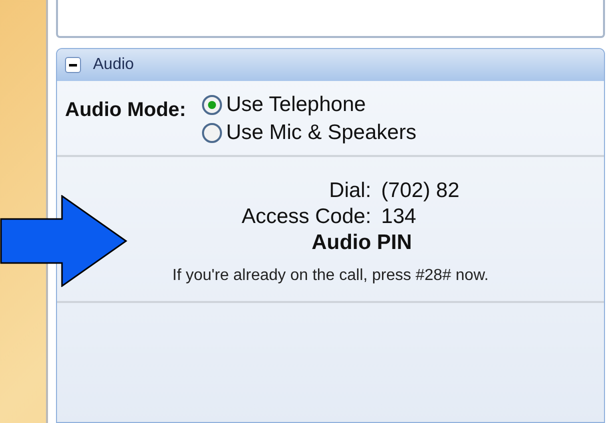 The height and width of the screenshot is (423, 609). Describe the element at coordinates (321, 133) in the screenshot. I see `radio-label: Use Mic & Speakers` at that location.